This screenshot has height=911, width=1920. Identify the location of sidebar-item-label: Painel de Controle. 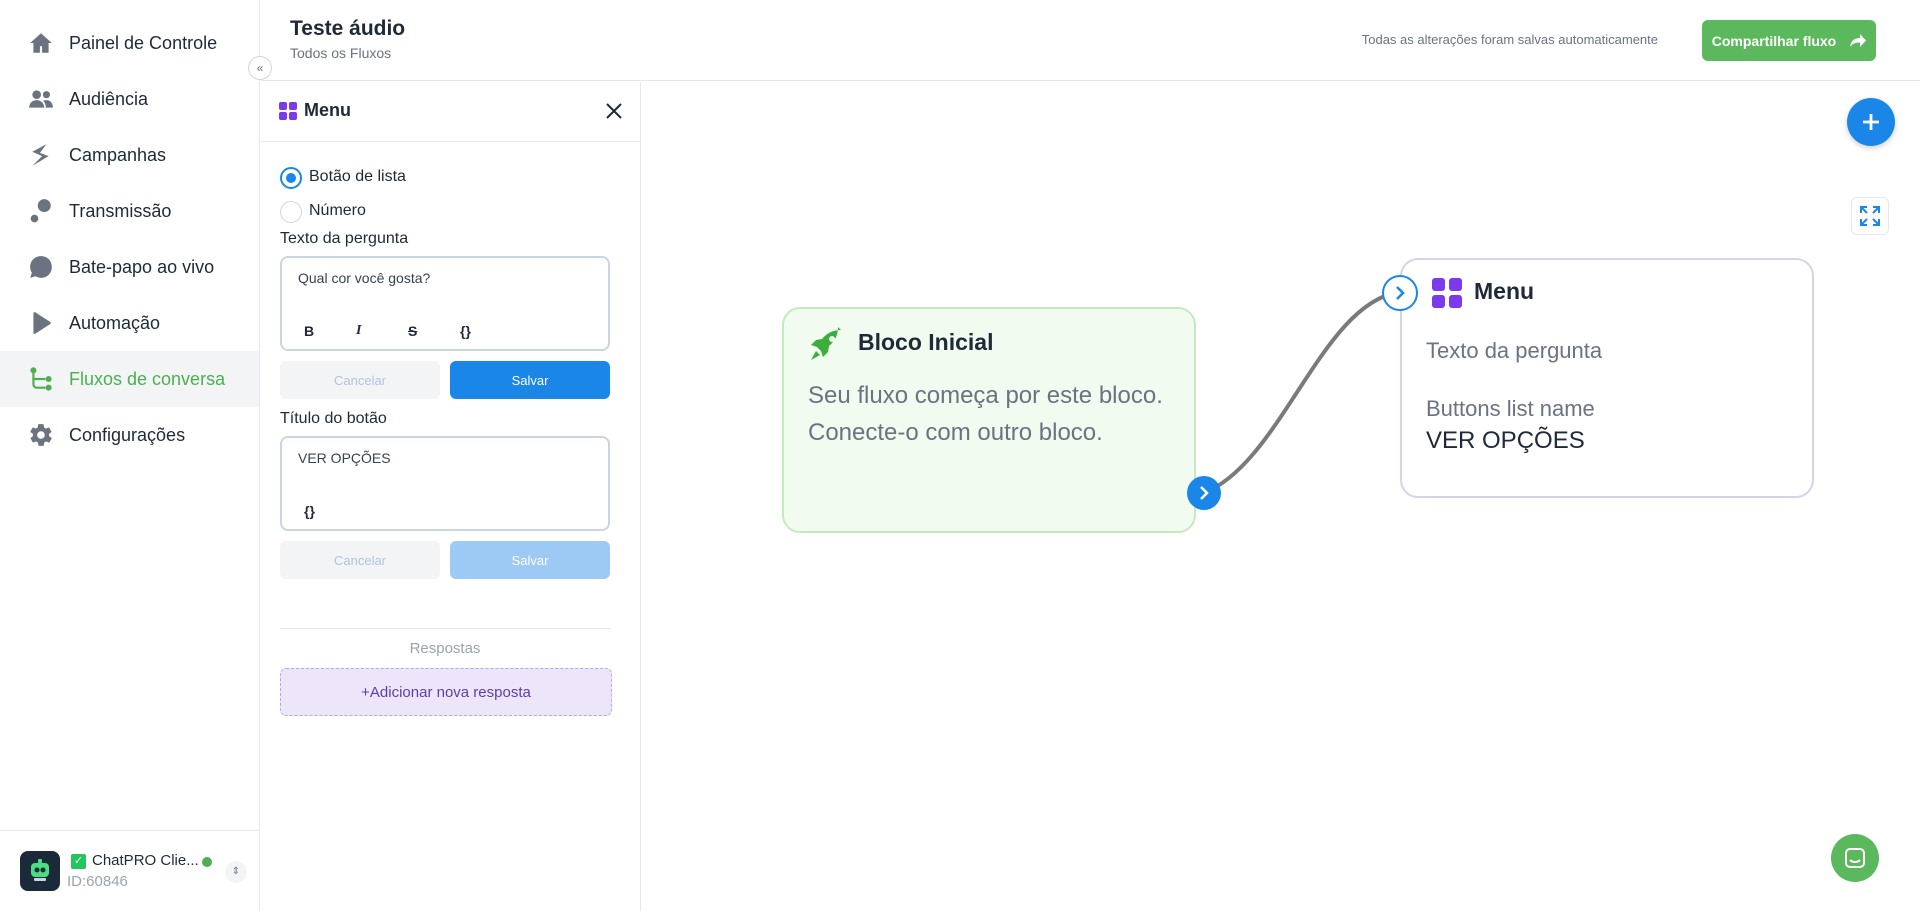
(143, 42).